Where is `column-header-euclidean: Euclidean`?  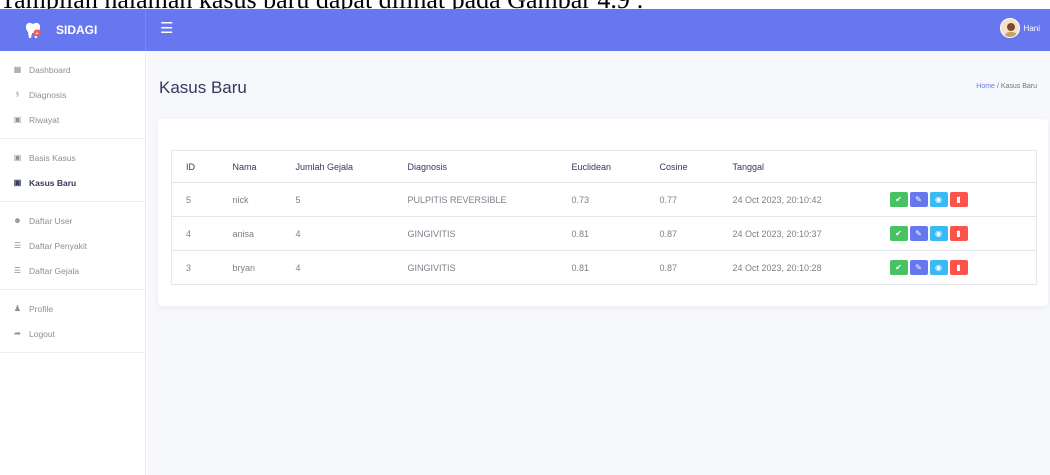
column-header-euclidean: Euclidean is located at coordinates (601, 166).